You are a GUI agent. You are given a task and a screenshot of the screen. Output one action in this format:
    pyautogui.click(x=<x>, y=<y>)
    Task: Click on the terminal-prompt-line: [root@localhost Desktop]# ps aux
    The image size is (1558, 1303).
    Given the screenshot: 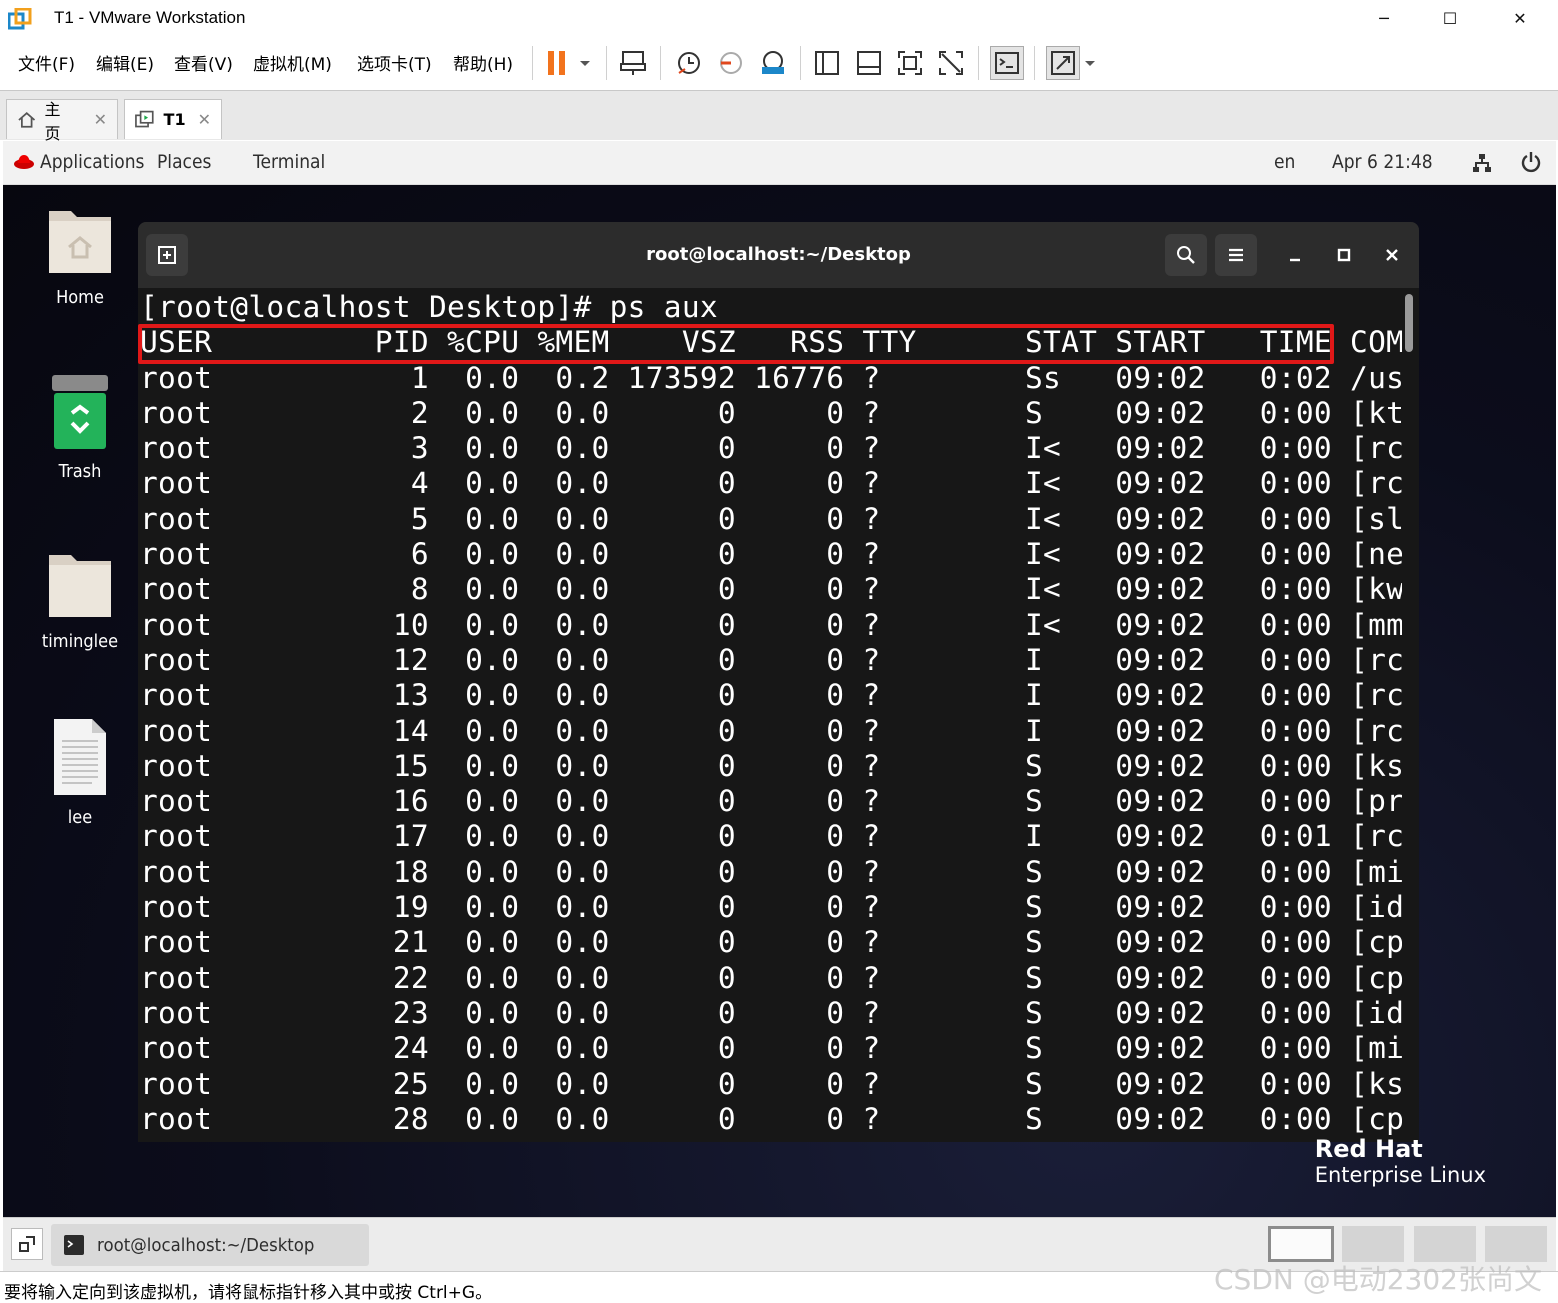 What is the action you would take?
    pyautogui.click(x=429, y=307)
    